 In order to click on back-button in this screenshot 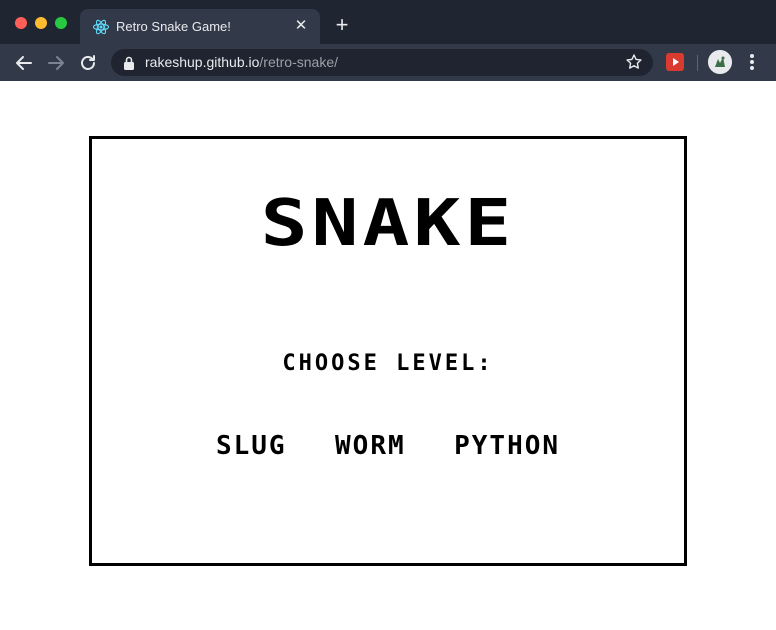, I will do `click(24, 63)`.